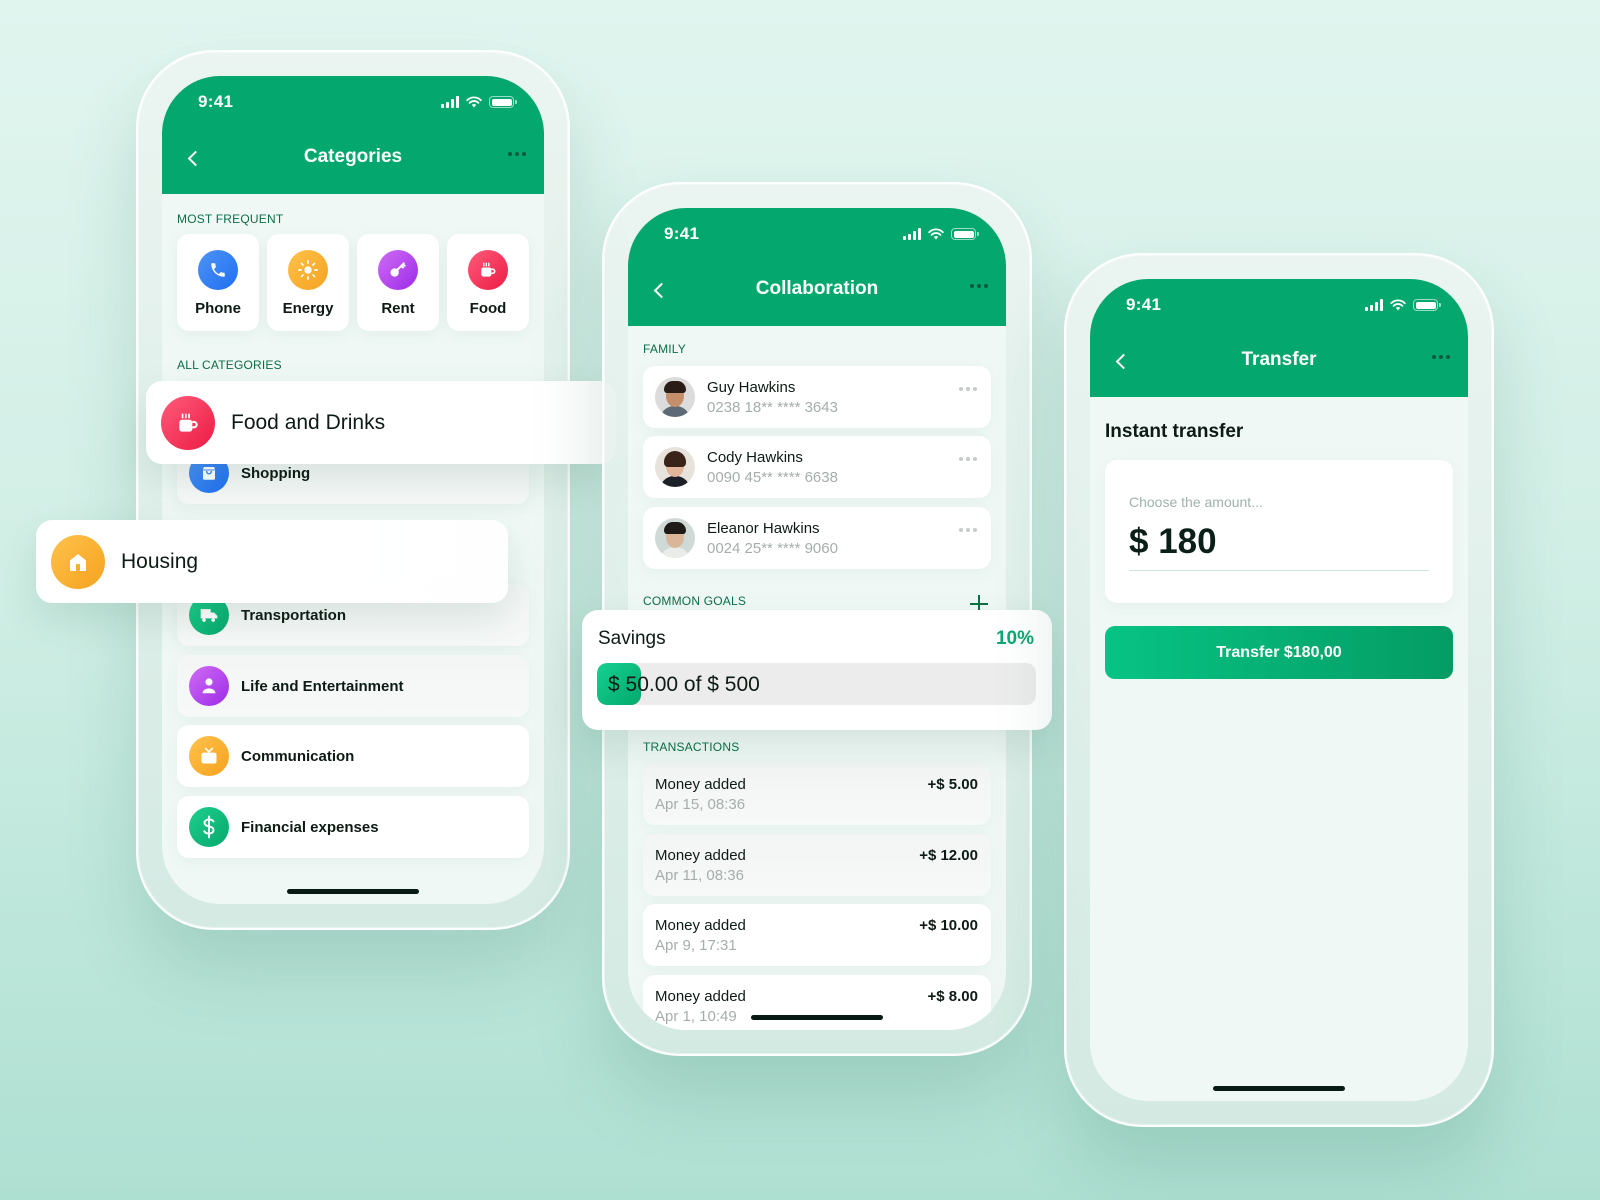 This screenshot has width=1600, height=1200. What do you see at coordinates (817, 288) in the screenshot?
I see `page-title: Collaboration` at bounding box center [817, 288].